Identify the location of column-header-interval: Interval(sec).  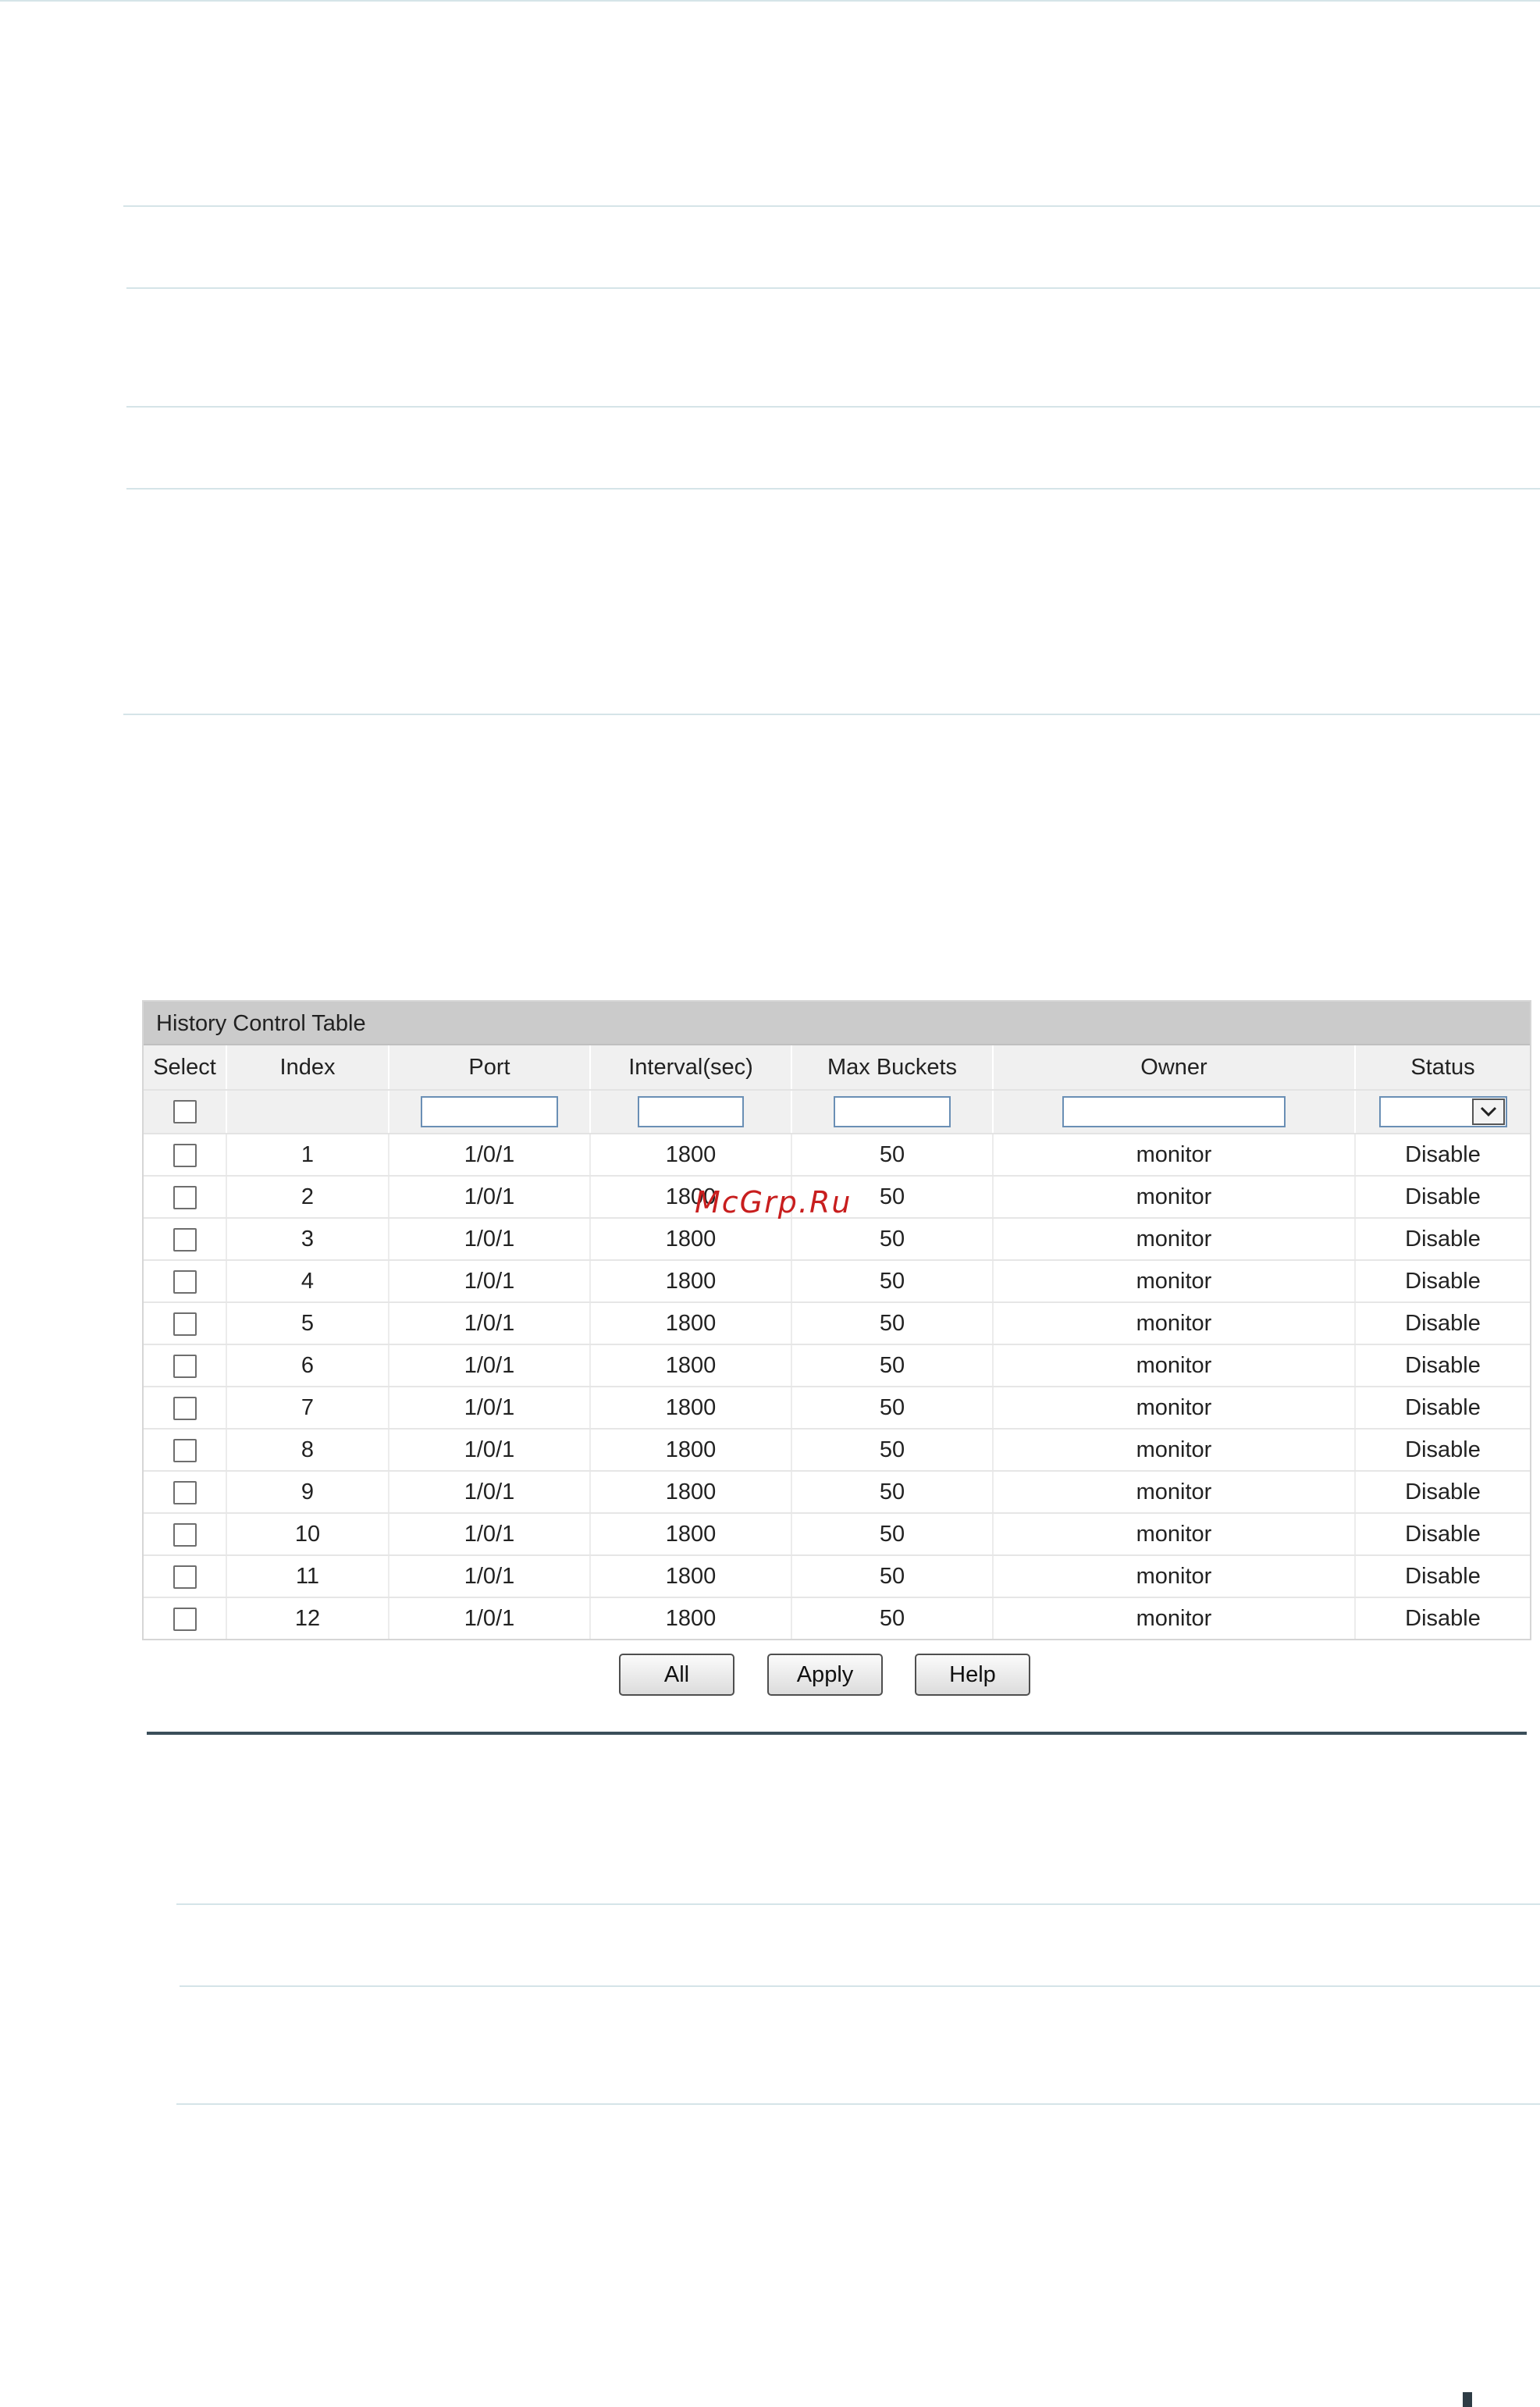
(691, 1068).